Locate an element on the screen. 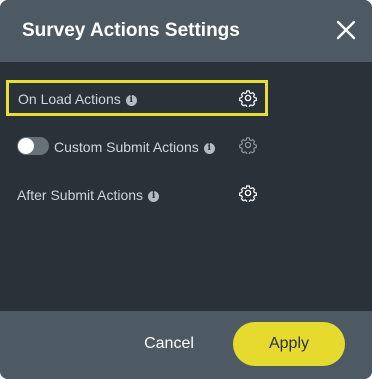 Image resolution: width=372 pixels, height=379 pixels. custom-submit-actions-toggle is located at coordinates (33, 146).